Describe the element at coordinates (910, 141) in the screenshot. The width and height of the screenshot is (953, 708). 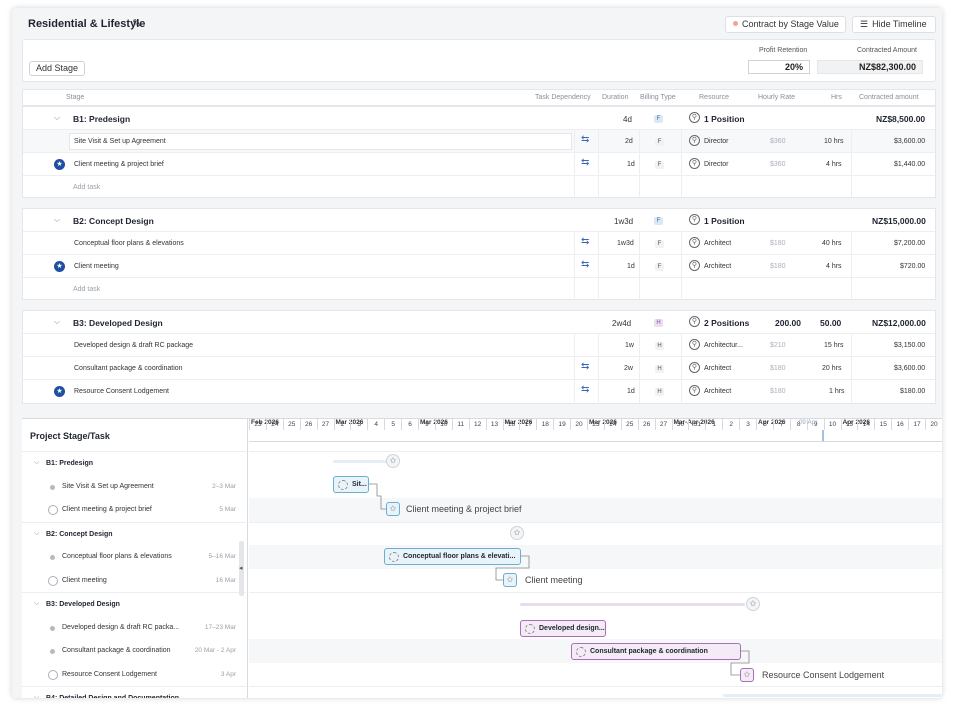
I see `task-amount: $3,600.00` at that location.